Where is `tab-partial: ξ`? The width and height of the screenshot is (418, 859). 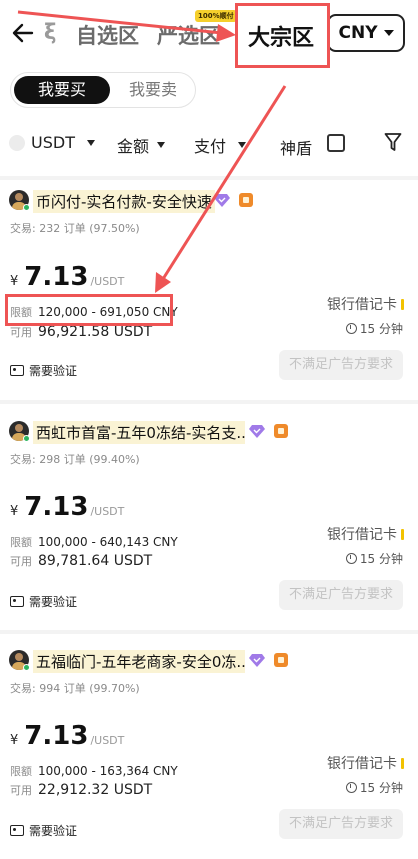 tab-partial: ξ is located at coordinates (51, 32).